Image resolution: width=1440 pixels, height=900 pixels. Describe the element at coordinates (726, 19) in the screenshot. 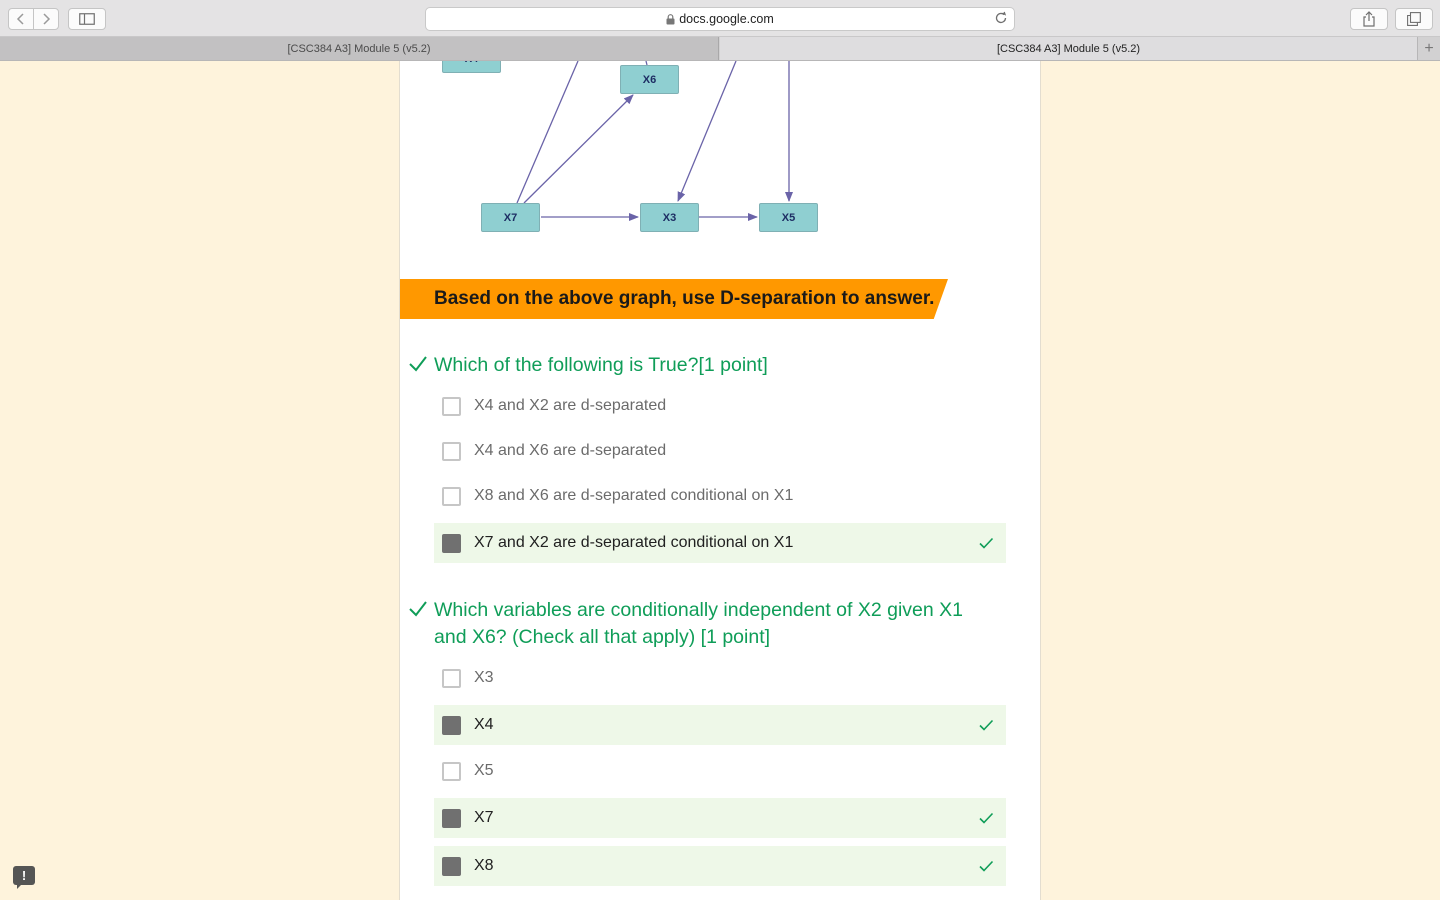

I see `url-text: docs.google.com` at that location.